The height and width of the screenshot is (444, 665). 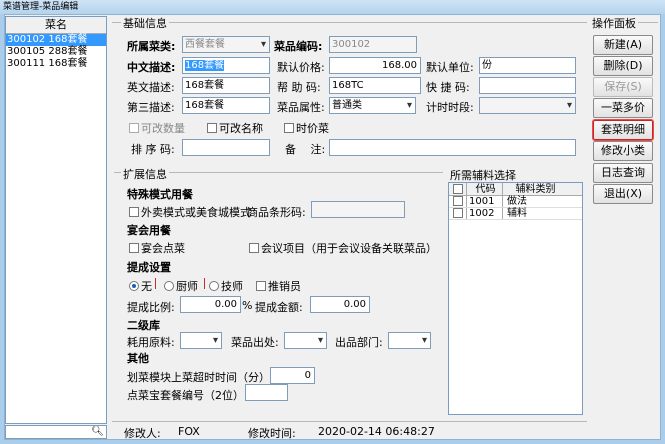 What do you see at coordinates (157, 128) in the screenshot?
I see `chk-editable-qty: 可改数量` at bounding box center [157, 128].